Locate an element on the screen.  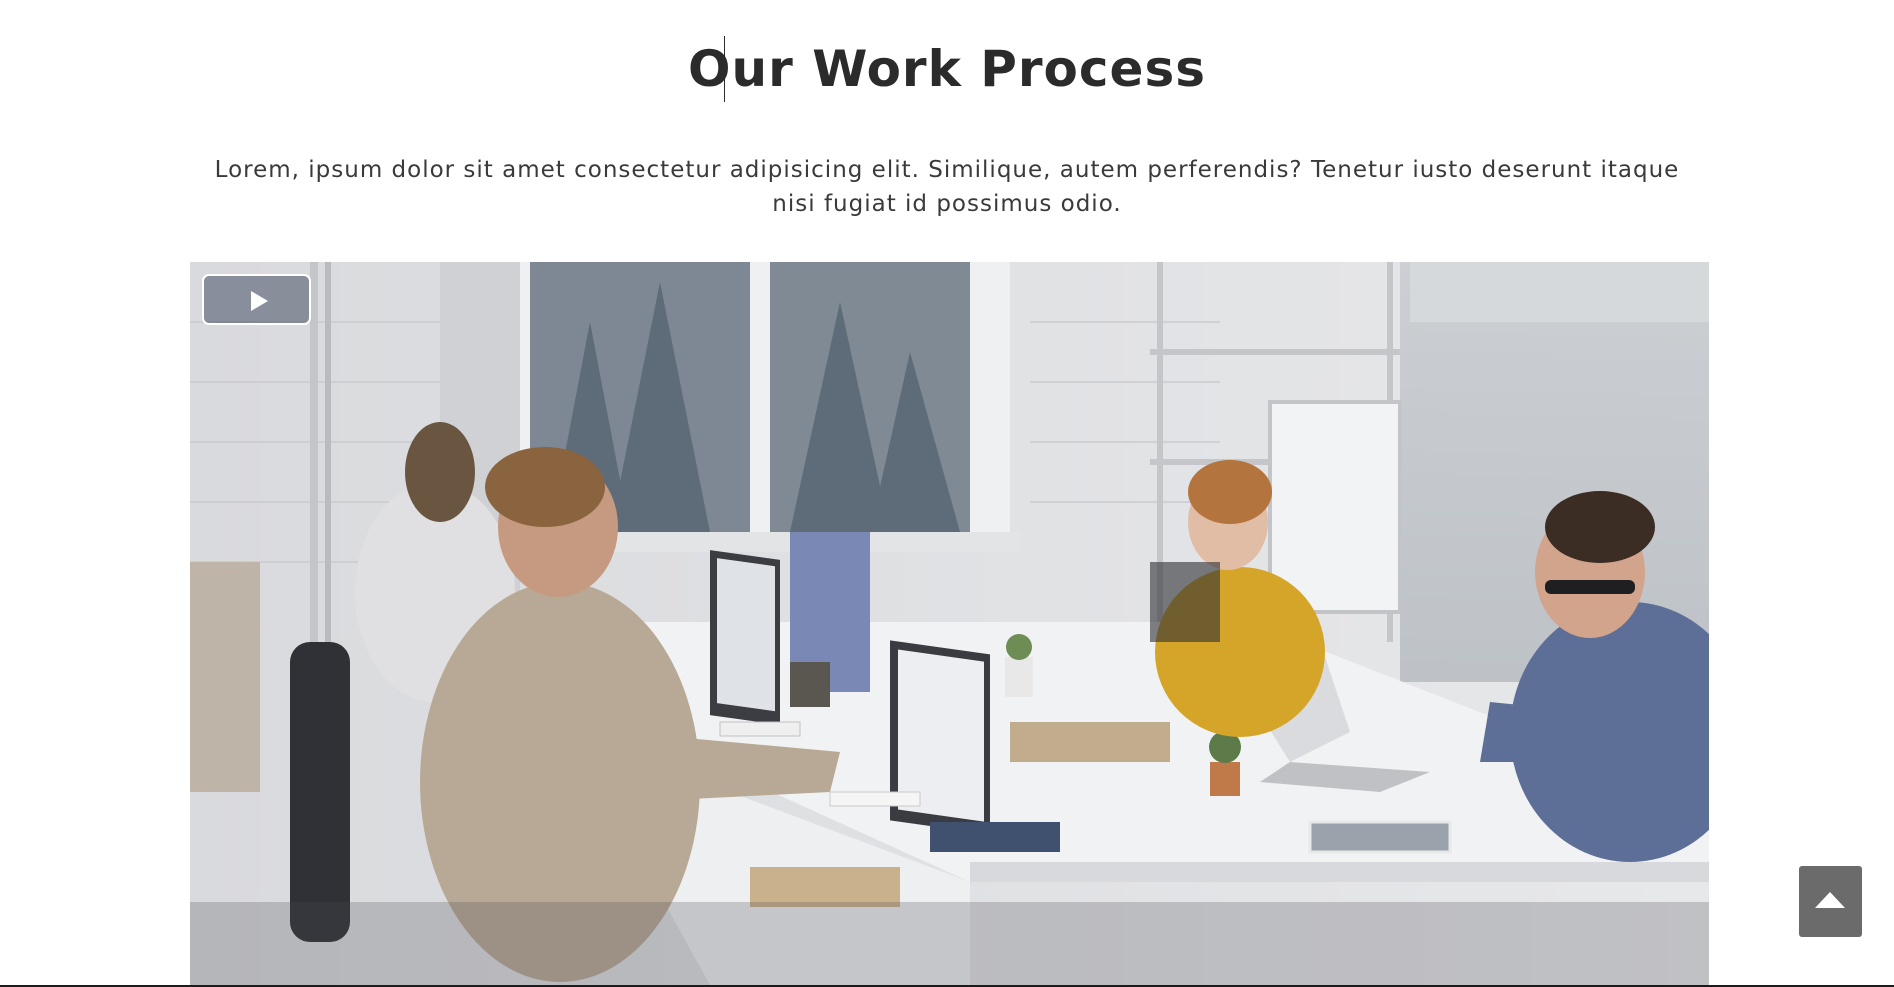
section-title: Our Work Process is located at coordinates (947, 69).